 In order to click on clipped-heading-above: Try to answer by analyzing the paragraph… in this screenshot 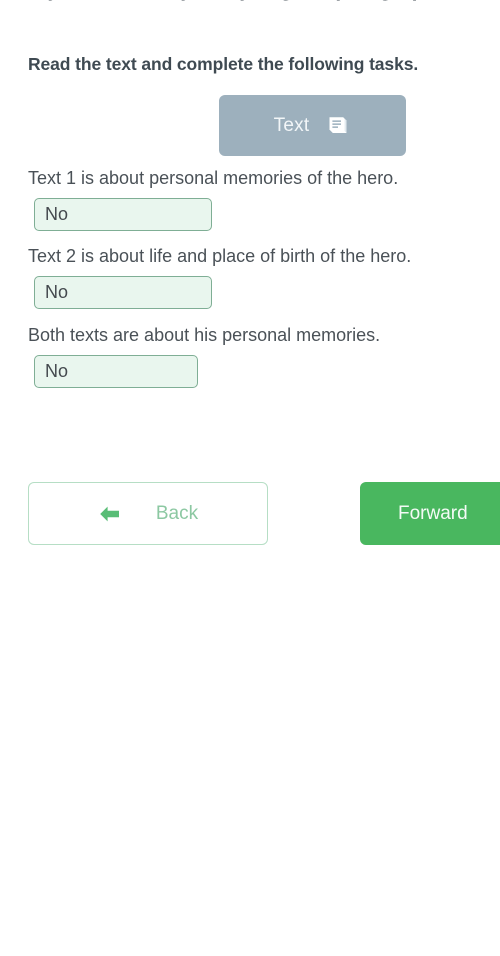, I will do `click(264, 1)`.